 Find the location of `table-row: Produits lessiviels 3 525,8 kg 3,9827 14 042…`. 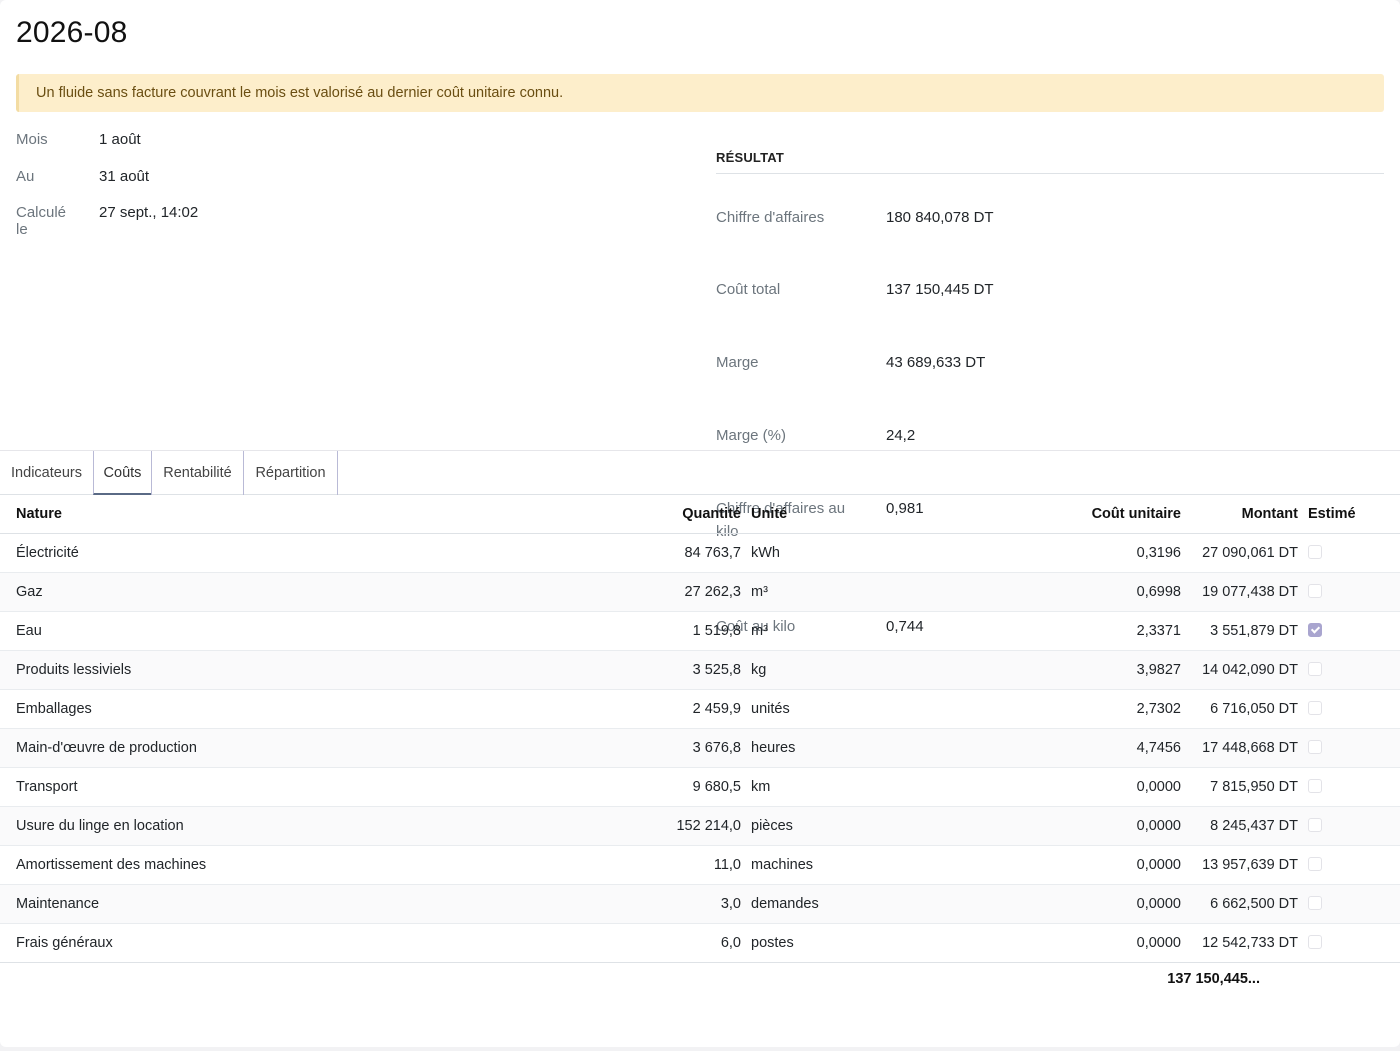

table-row: Produits lessiviels 3 525,8 kg 3,9827 14 042… is located at coordinates (700, 670).